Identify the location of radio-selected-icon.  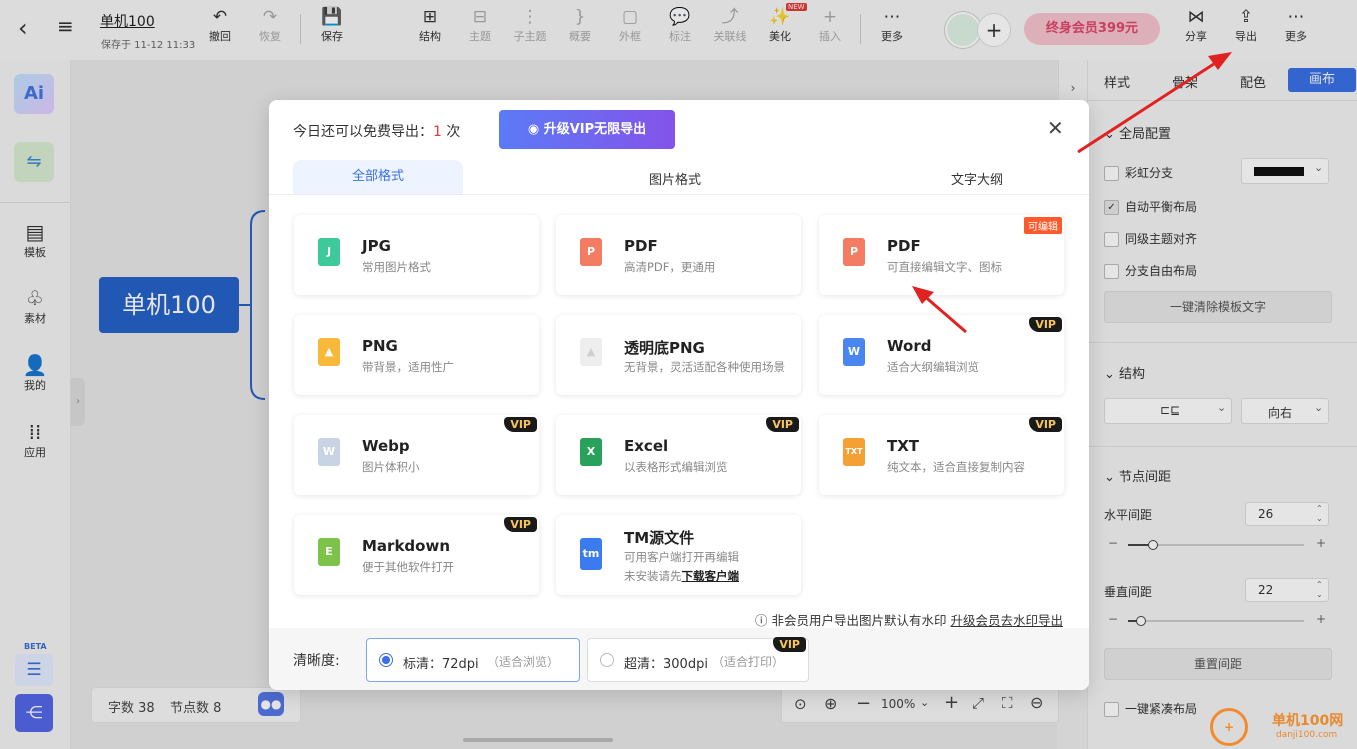
(386, 660).